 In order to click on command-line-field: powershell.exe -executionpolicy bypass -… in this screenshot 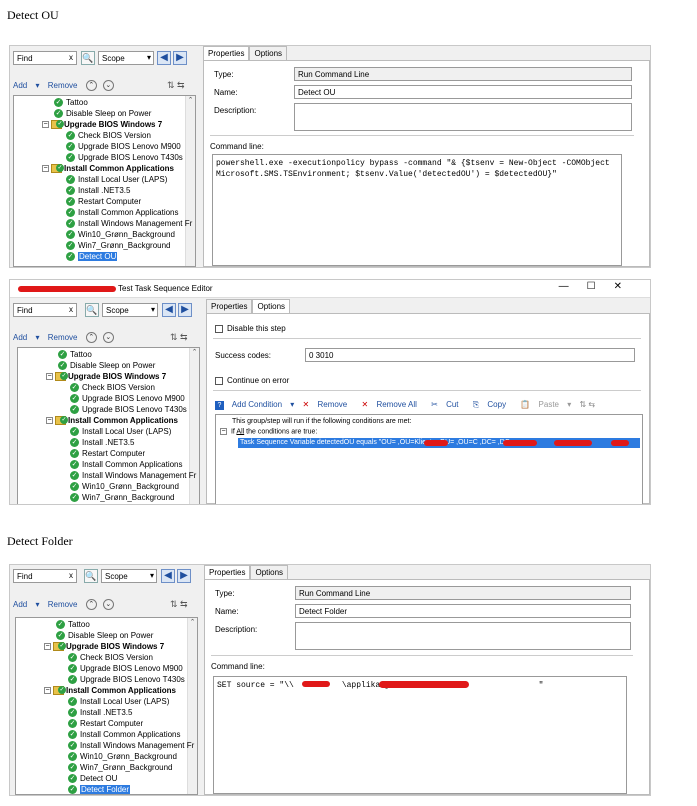, I will do `click(417, 210)`.